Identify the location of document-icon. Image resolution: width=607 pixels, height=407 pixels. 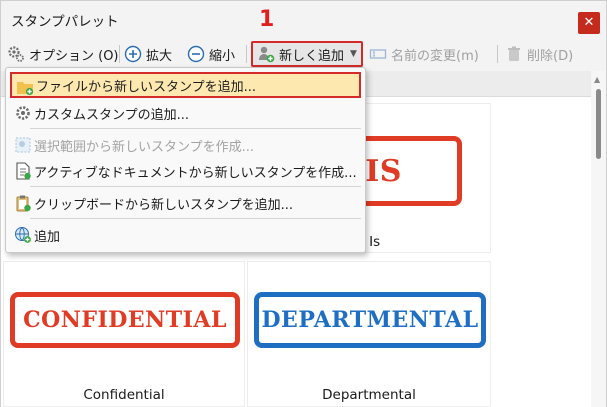
(23, 171).